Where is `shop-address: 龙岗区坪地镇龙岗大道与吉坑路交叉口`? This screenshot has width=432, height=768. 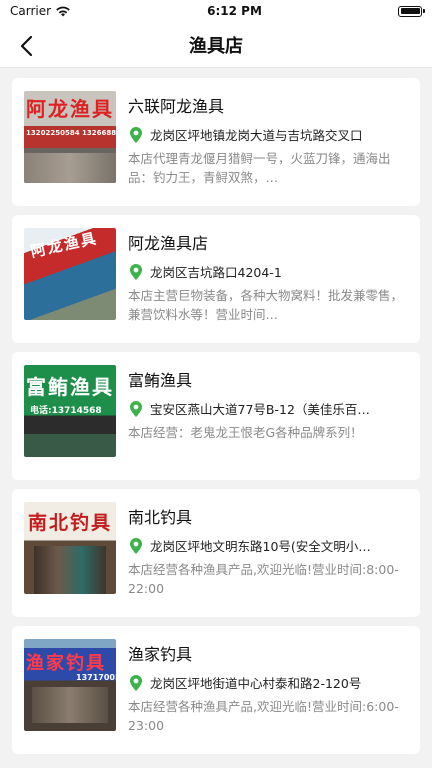
shop-address: 龙岗区坪地镇龙岗大道与吉坑路交叉口 is located at coordinates (268, 134).